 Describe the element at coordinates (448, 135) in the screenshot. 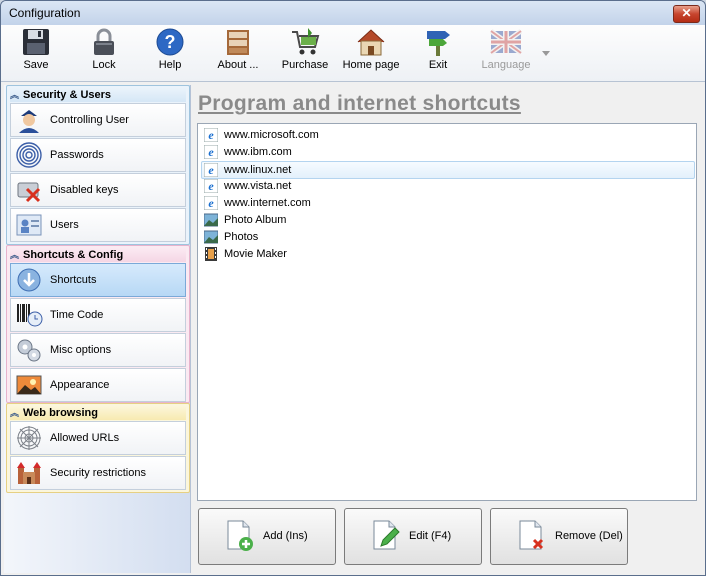

I see `list-item: e www.microsoft.com` at that location.